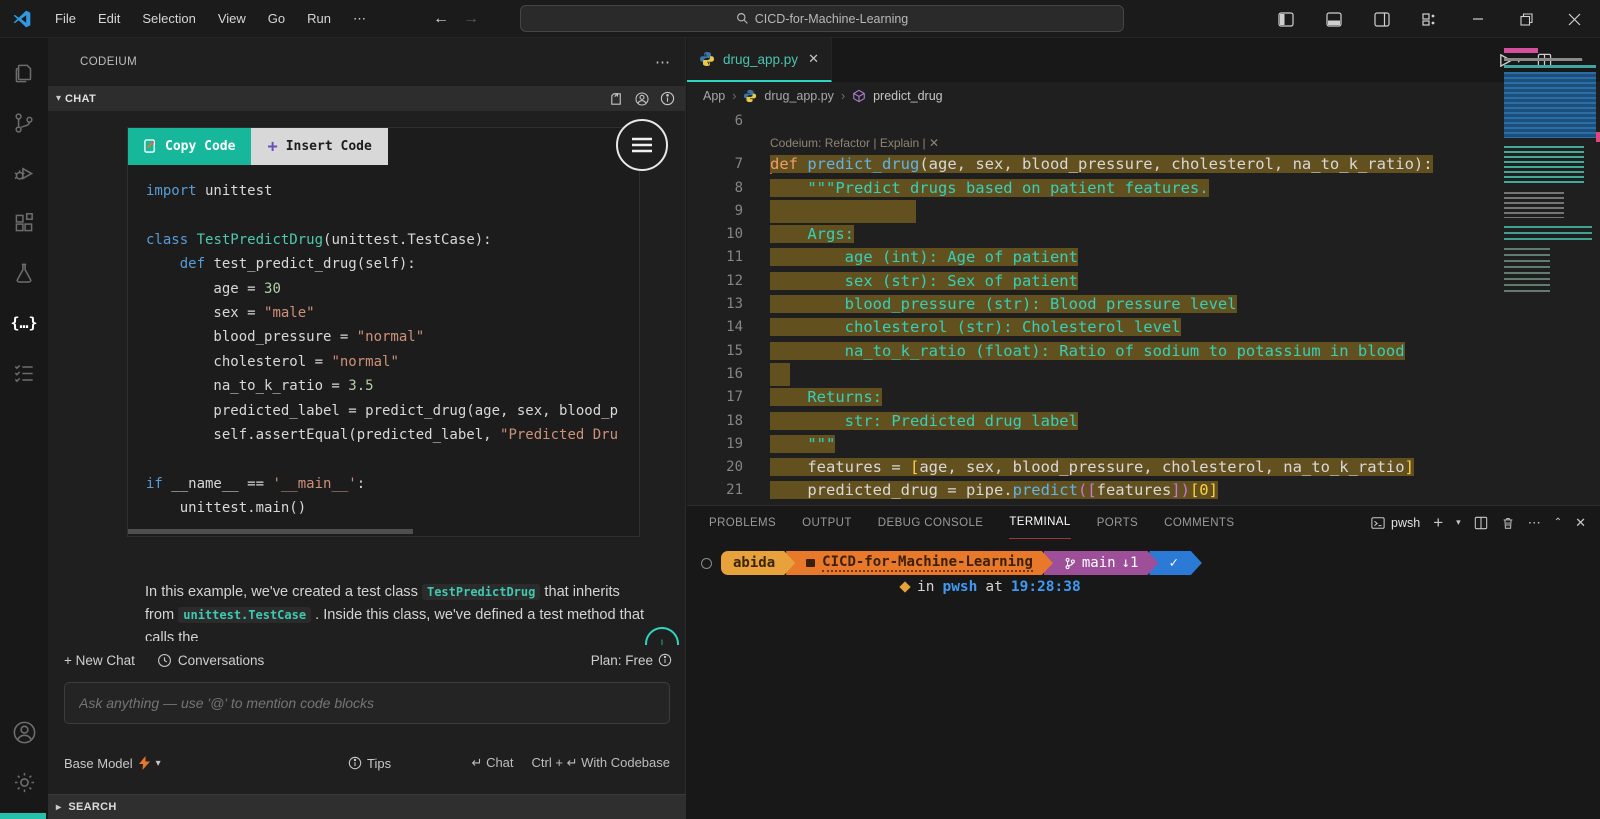 Image resolution: width=1600 pixels, height=819 pixels. What do you see at coordinates (1199, 522) in the screenshot?
I see `panel-tab-comments: COMMENTS` at bounding box center [1199, 522].